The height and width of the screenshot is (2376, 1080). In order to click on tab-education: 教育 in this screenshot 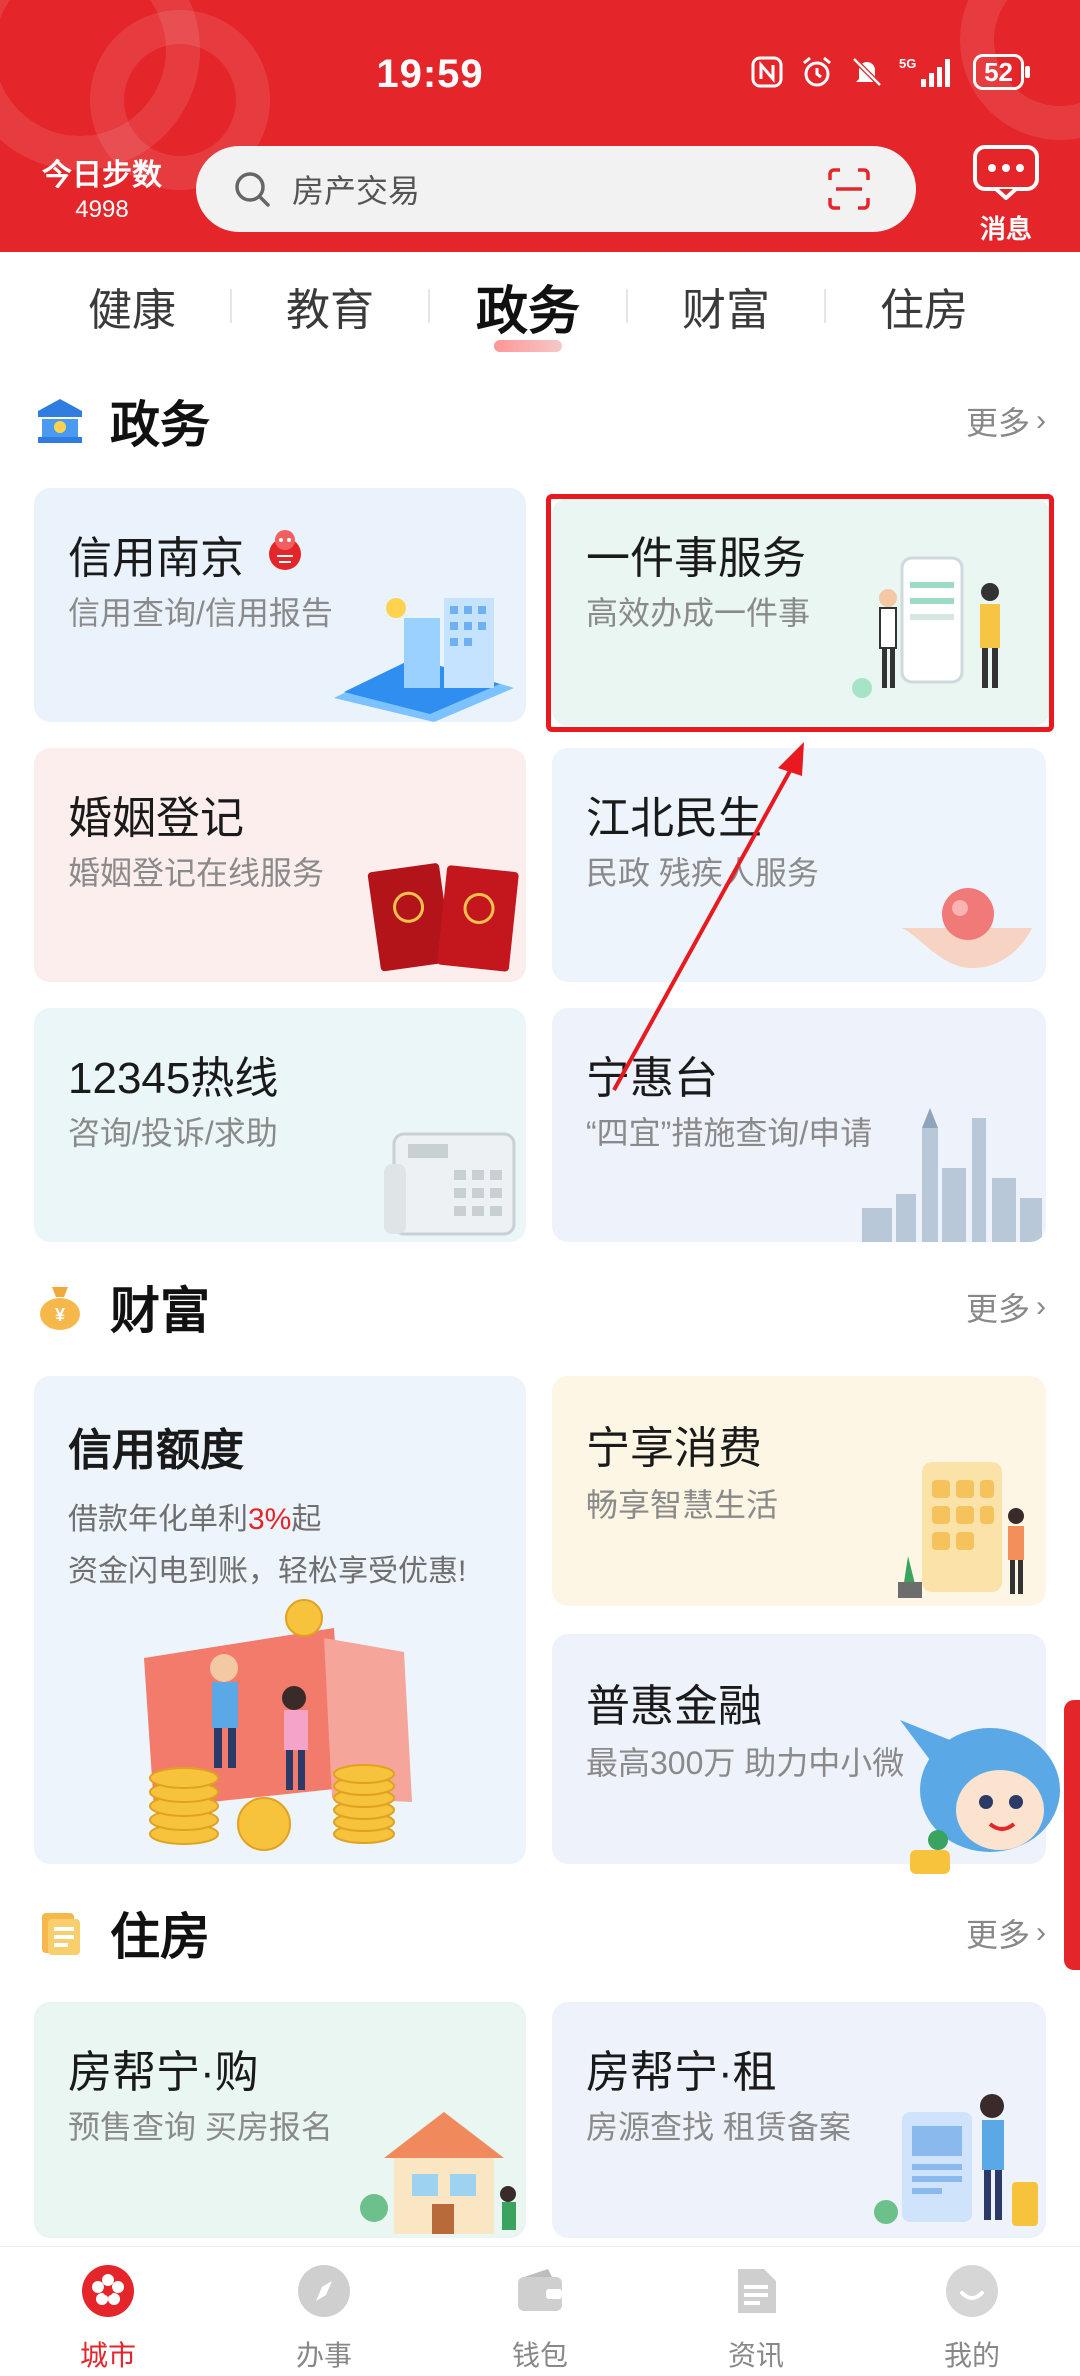, I will do `click(330, 306)`.